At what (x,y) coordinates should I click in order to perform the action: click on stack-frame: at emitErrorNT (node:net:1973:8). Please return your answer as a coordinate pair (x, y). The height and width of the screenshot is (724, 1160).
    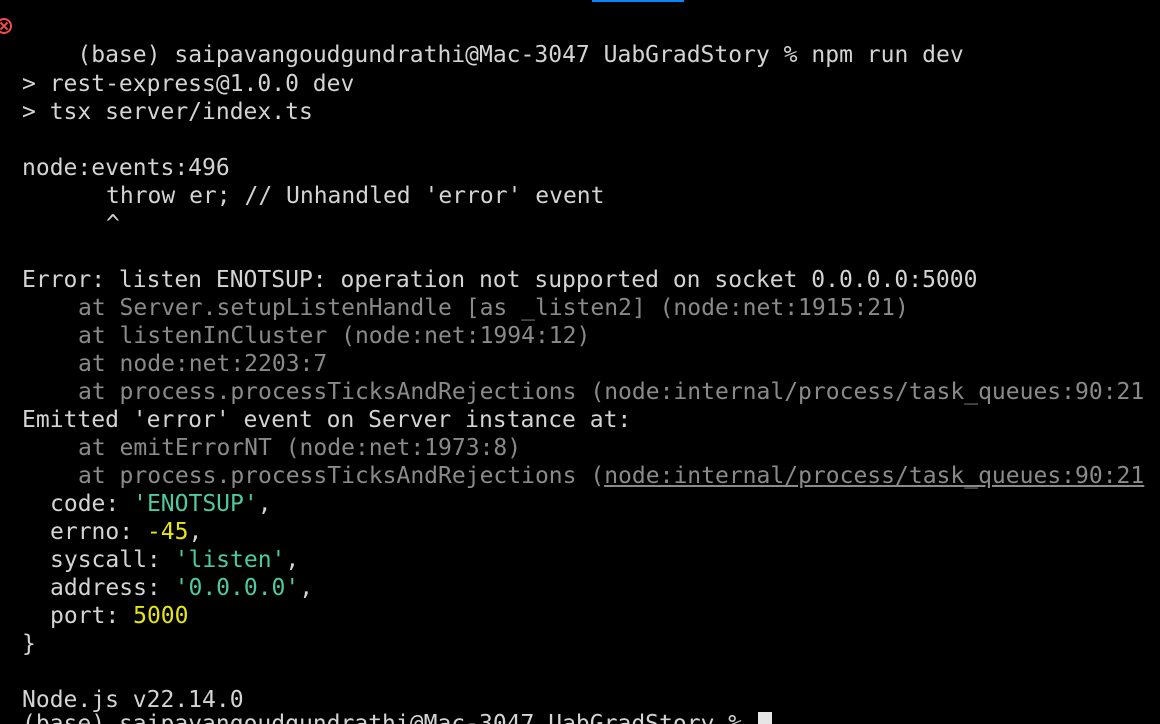
    Looking at the image, I should click on (300, 448).